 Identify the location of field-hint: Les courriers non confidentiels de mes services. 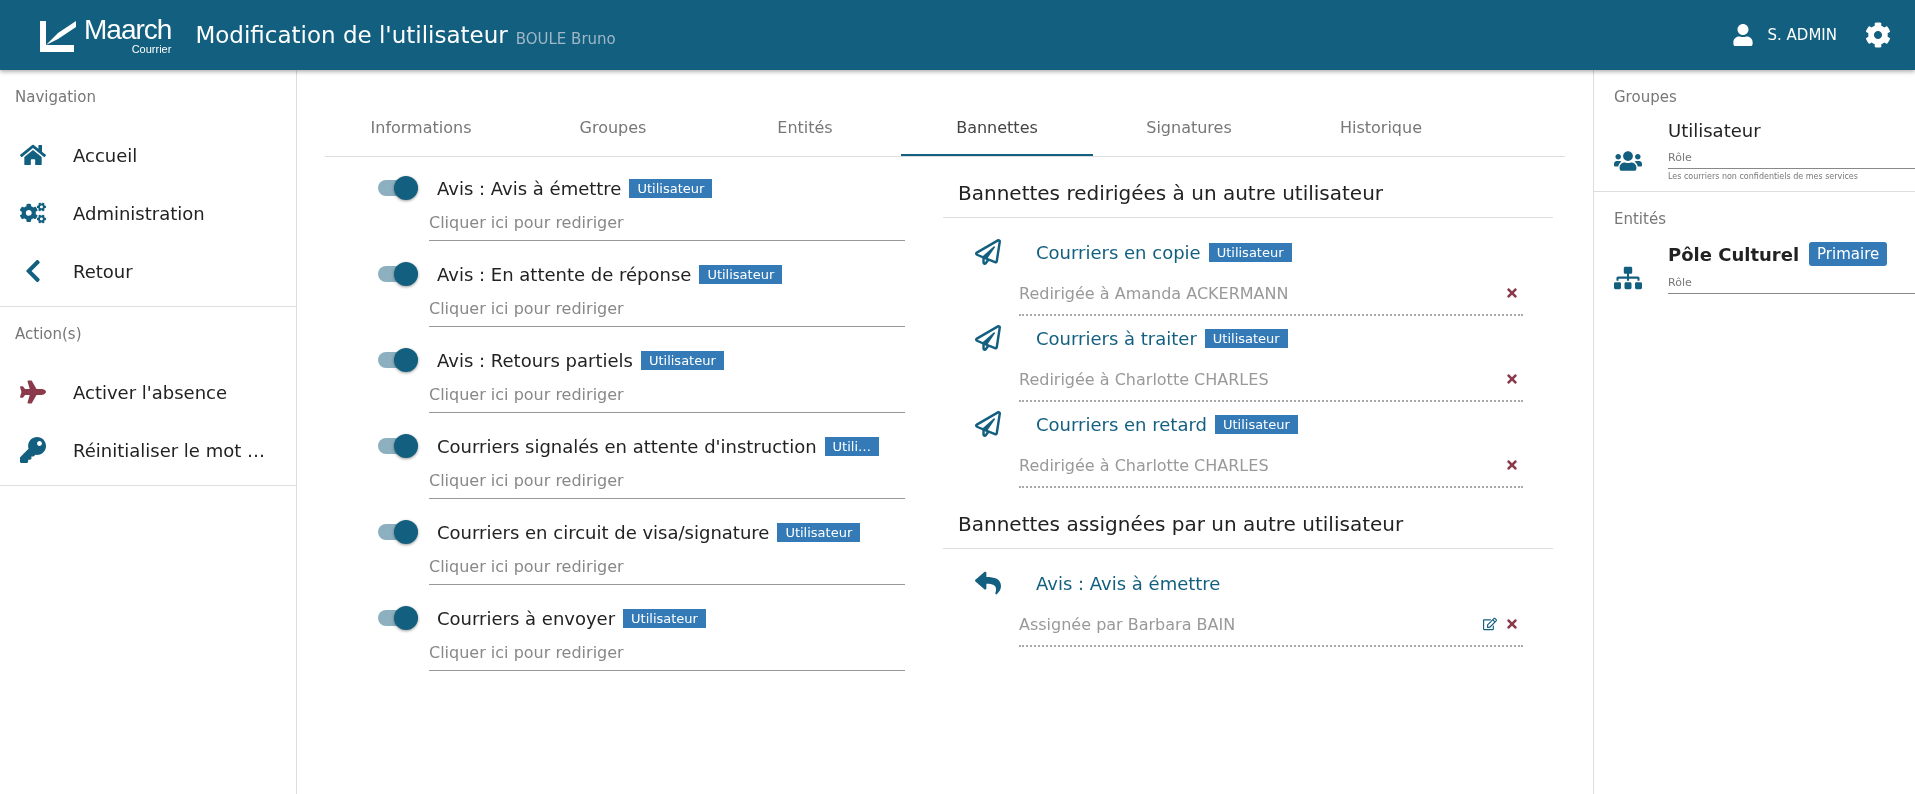
(1763, 176).